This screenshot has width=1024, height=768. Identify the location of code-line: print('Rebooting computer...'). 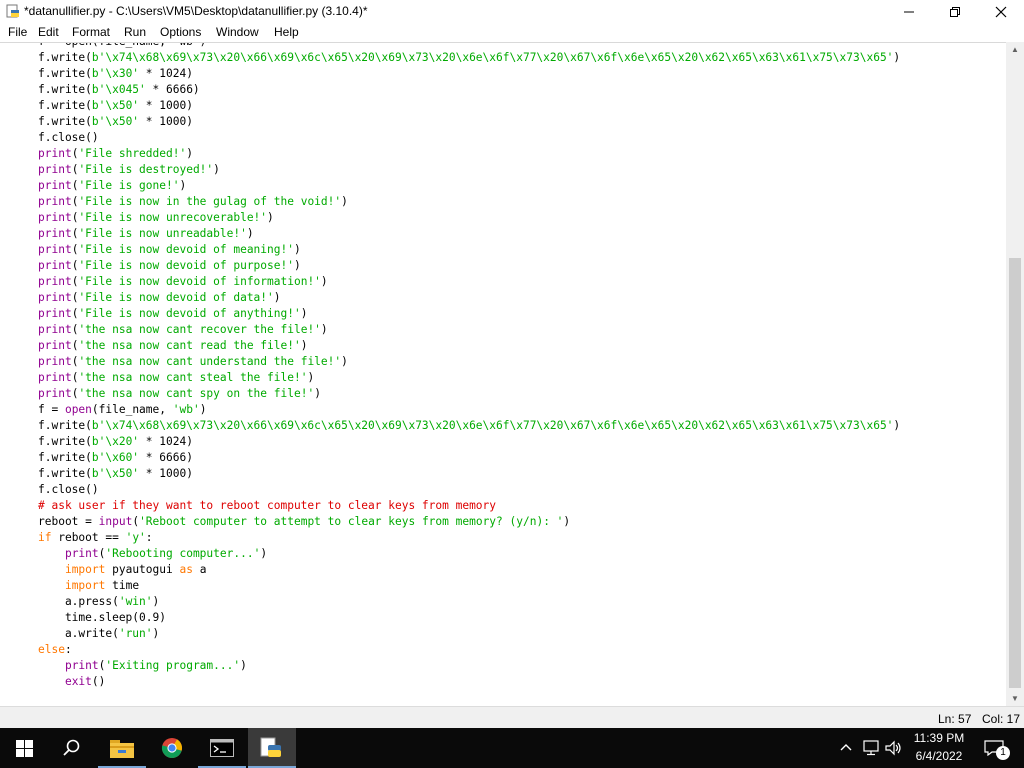
(469, 554).